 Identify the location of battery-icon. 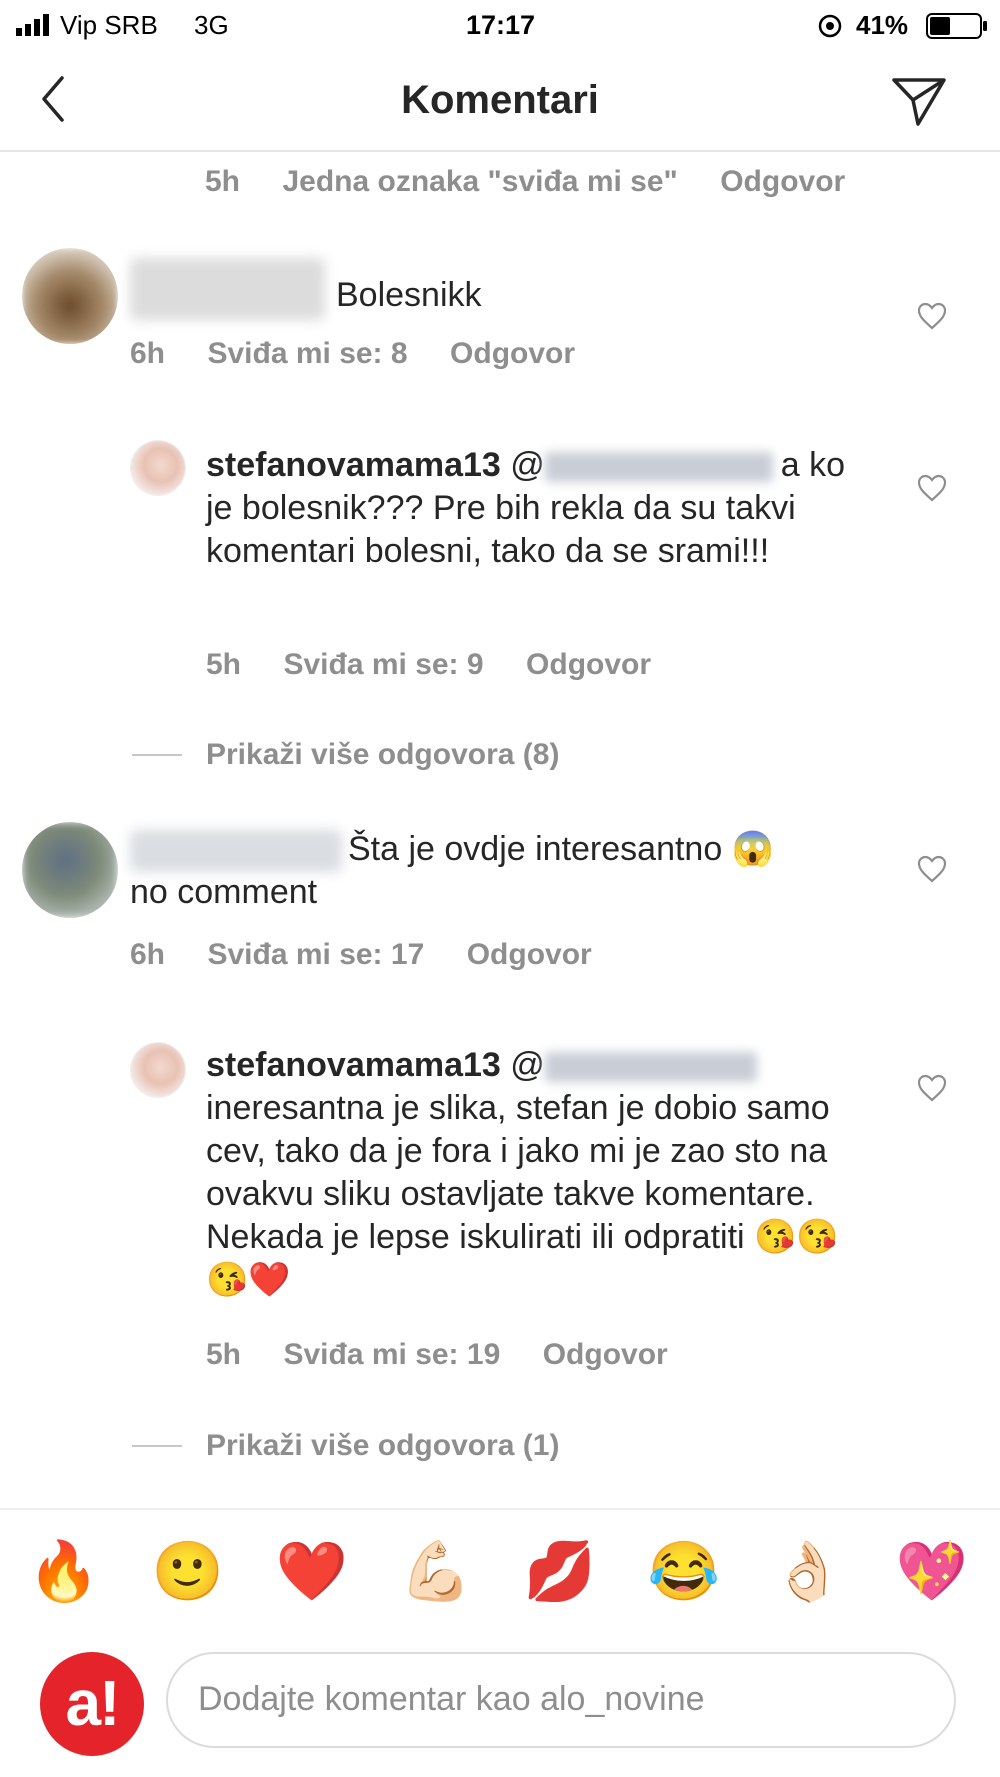
(957, 26).